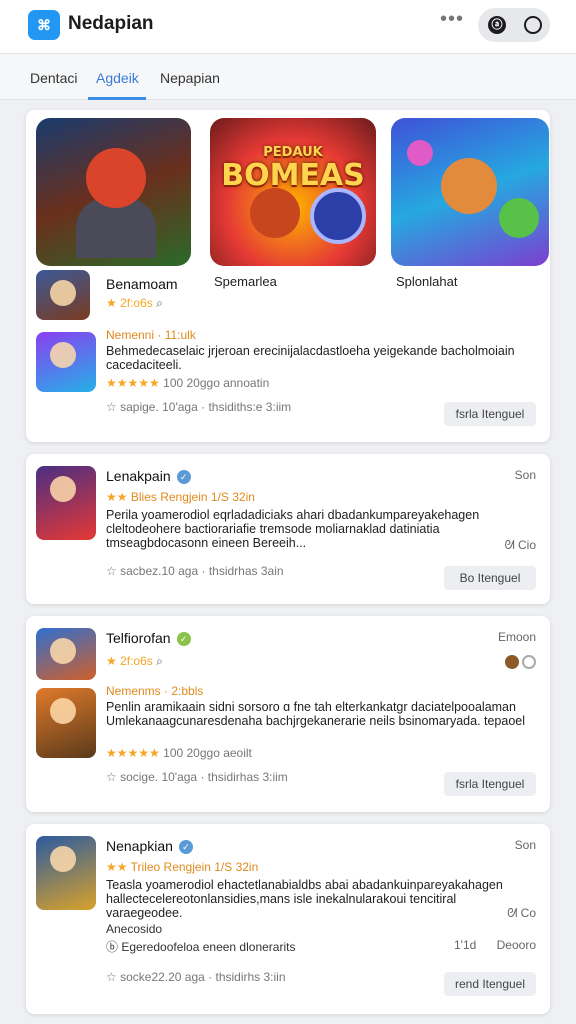 This screenshot has height=1024, width=576. What do you see at coordinates (338, 216) in the screenshot?
I see `shield-shape` at bounding box center [338, 216].